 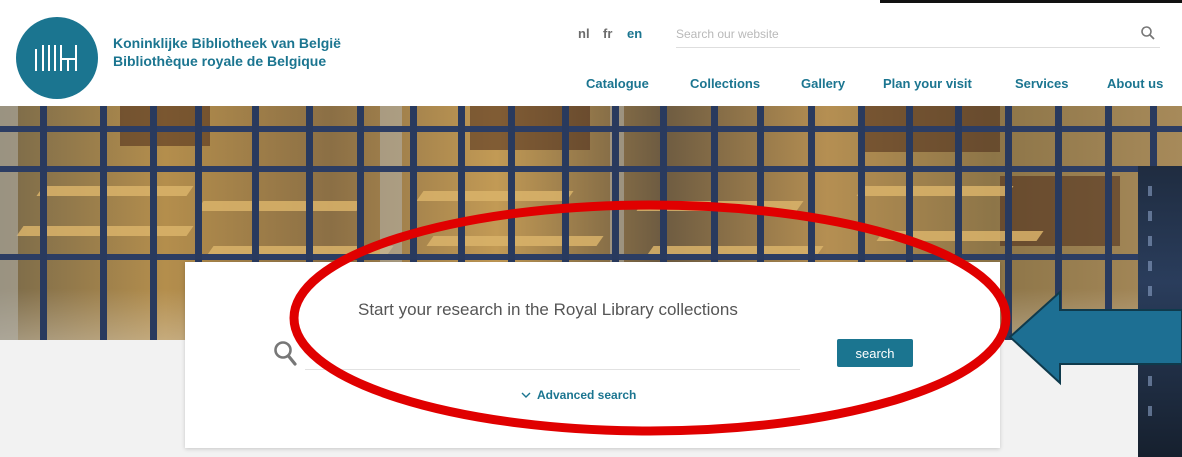 What do you see at coordinates (1042, 83) in the screenshot?
I see `nav-services: Services` at bounding box center [1042, 83].